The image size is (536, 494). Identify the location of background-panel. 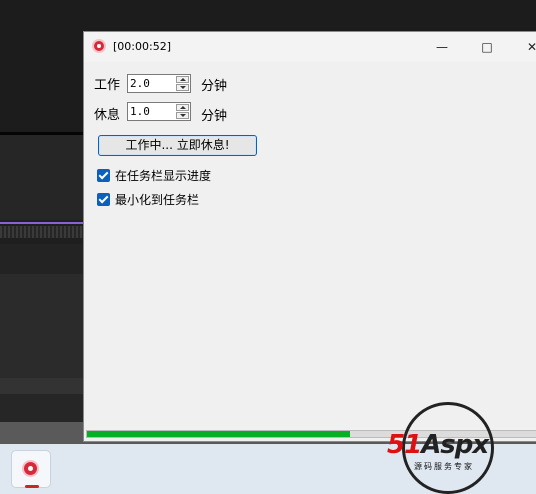
(41, 177).